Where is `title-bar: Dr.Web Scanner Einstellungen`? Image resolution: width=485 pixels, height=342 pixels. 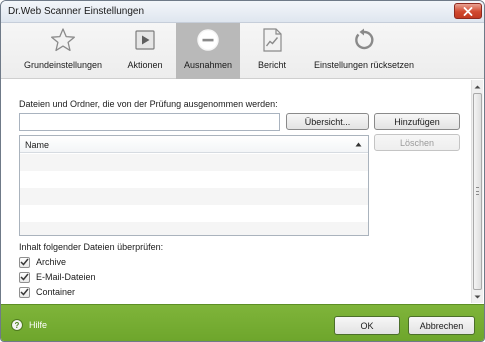 title-bar: Dr.Web Scanner Einstellungen is located at coordinates (242, 12).